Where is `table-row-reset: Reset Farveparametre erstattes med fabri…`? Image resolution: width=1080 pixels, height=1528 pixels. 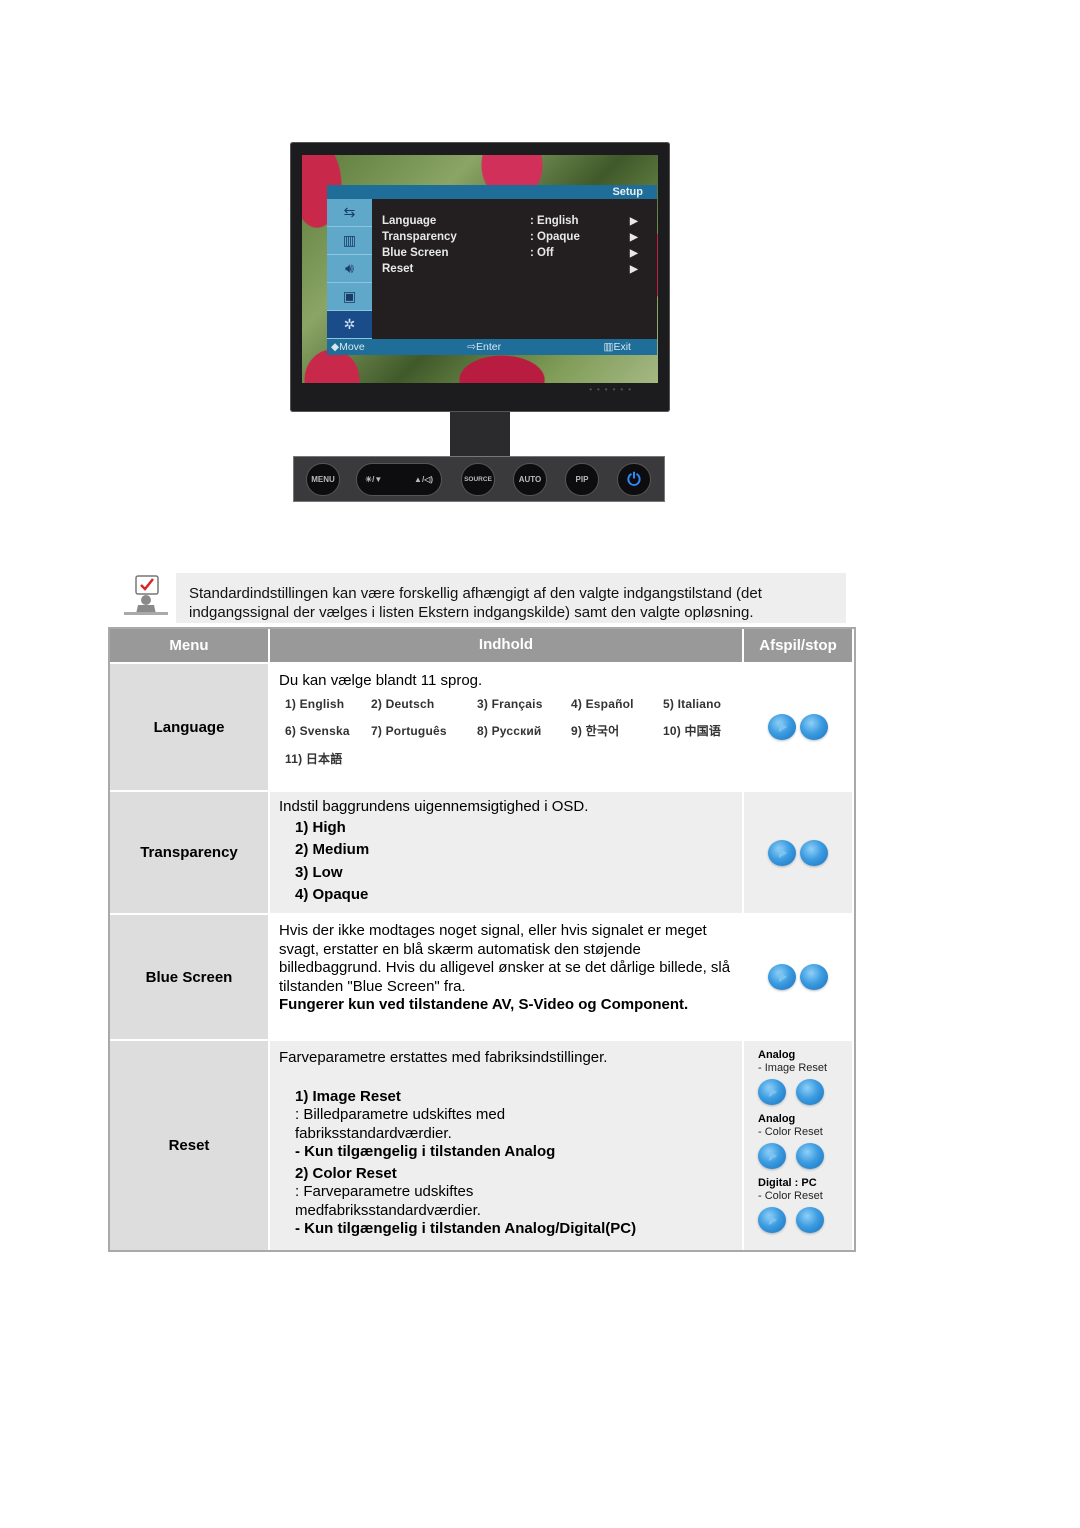
table-row-reset: Reset Farveparametre erstattes med fabri… is located at coordinates (482, 1144).